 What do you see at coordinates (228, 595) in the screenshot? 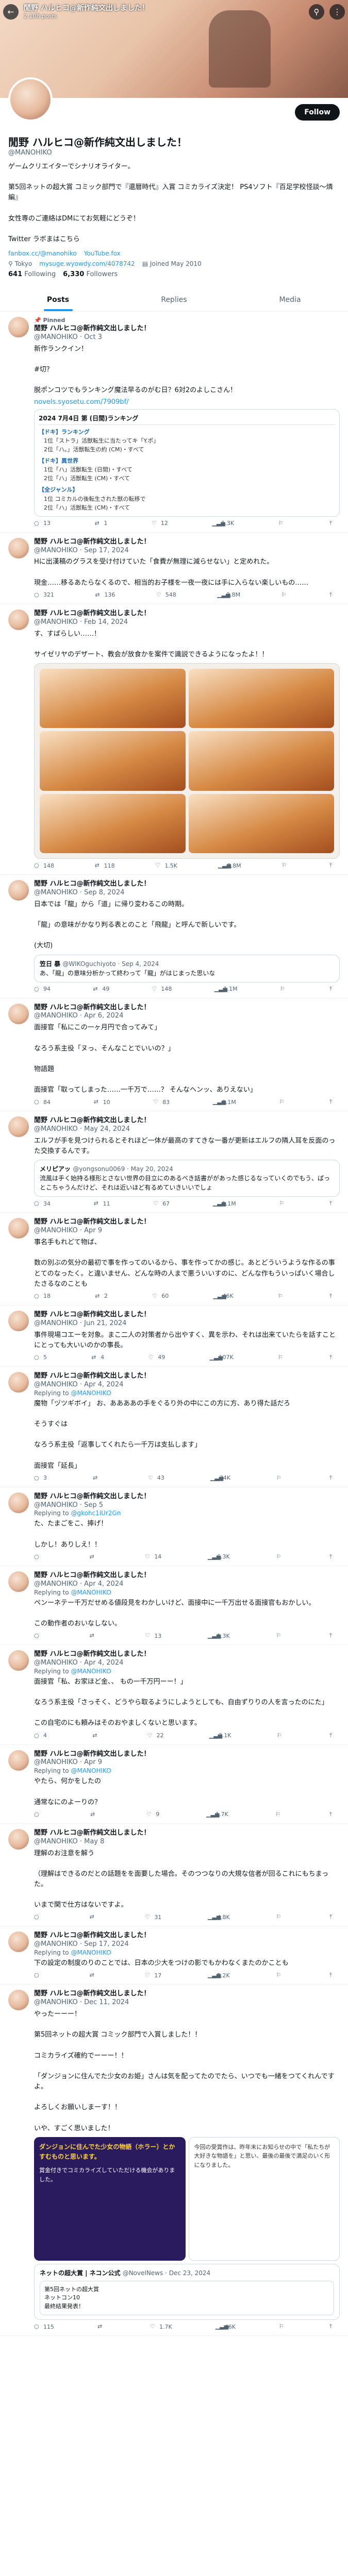
I see `views-action: ▁▃▅ 2.8M` at bounding box center [228, 595].